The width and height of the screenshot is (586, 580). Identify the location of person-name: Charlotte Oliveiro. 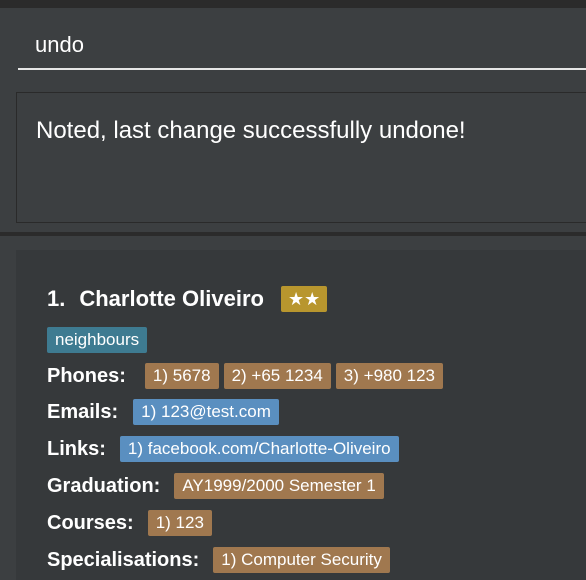
(171, 298).